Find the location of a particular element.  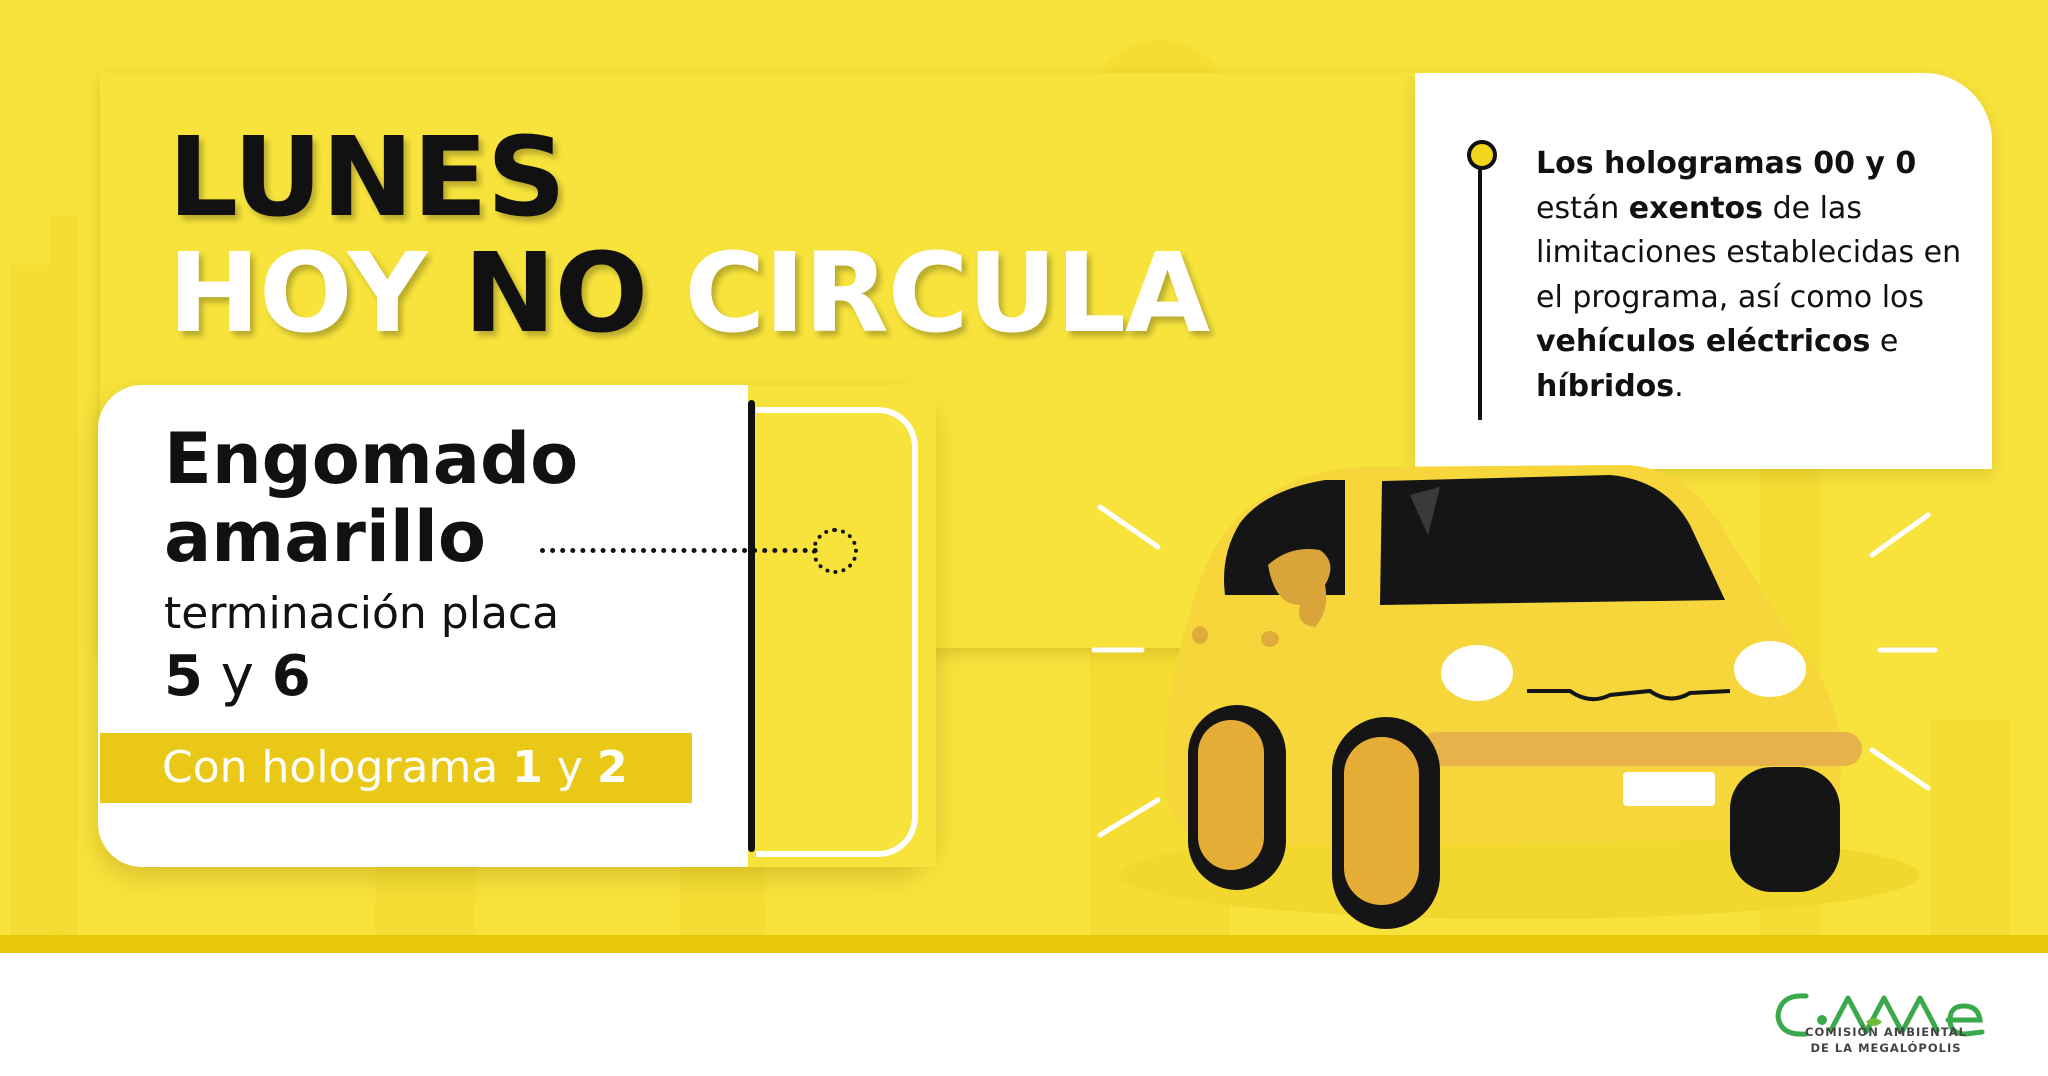

note-pin-icon is located at coordinates (1482, 155).